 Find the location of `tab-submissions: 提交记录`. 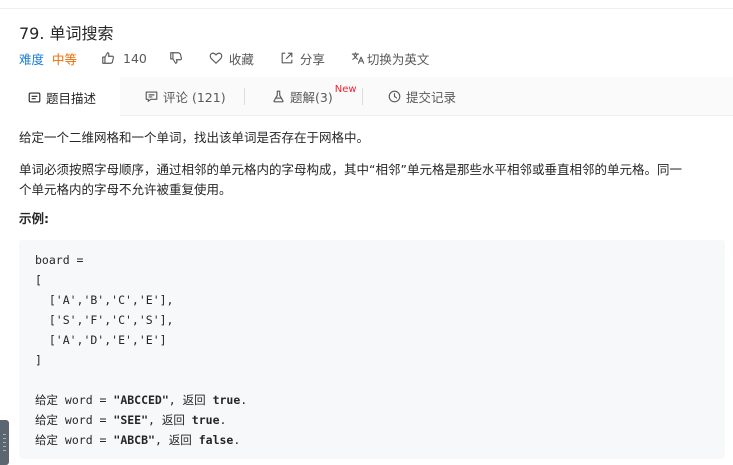

tab-submissions: 提交记录 is located at coordinates (422, 96).